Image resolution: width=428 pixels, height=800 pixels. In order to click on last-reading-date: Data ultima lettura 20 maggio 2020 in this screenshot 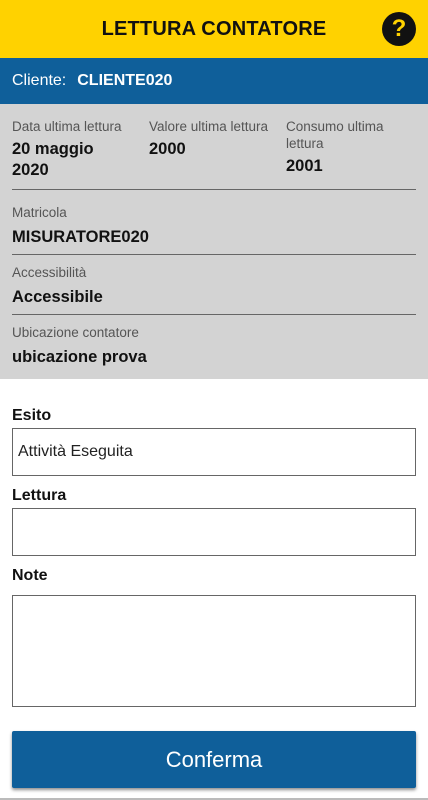, I will do `click(80, 155)`.